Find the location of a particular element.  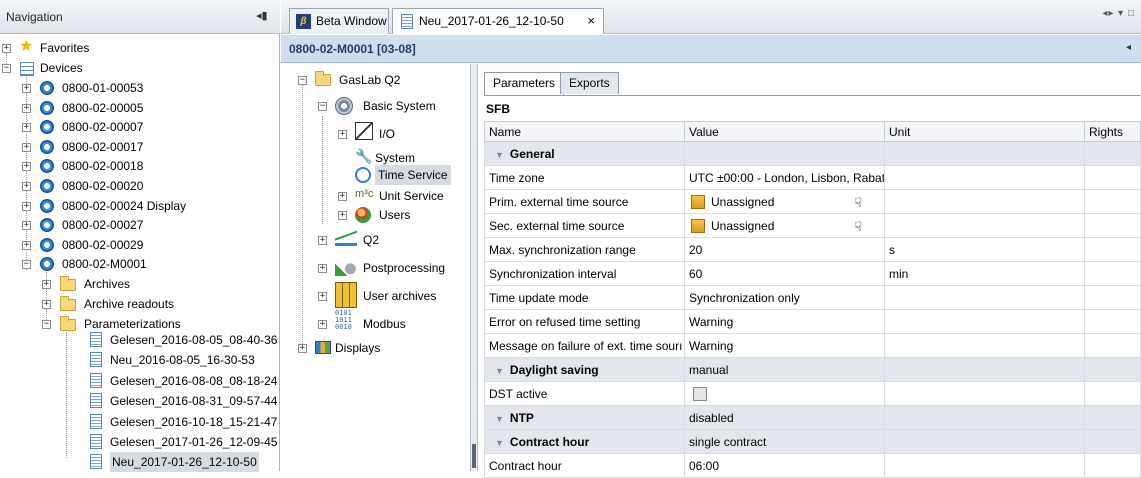

group-row: ▼ NTP disabled is located at coordinates (812, 417).